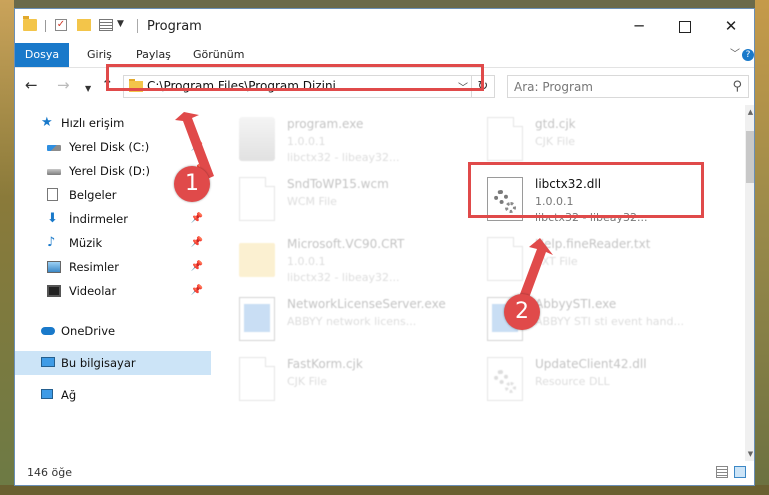 The height and width of the screenshot is (495, 769). I want to click on download-icon: ⬇, so click(52, 218).